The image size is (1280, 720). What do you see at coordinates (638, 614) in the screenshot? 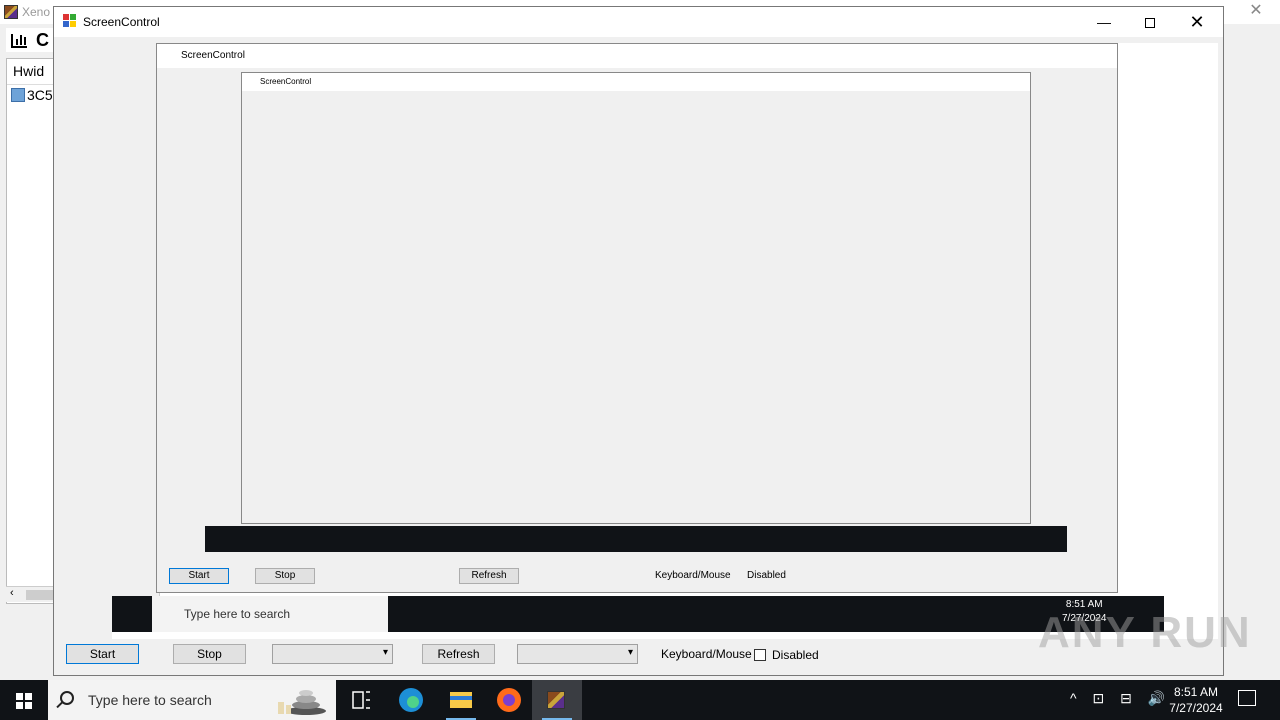
I see `remote-taskbar: Type here to search 8:51 AM 7/27/2024` at bounding box center [638, 614].